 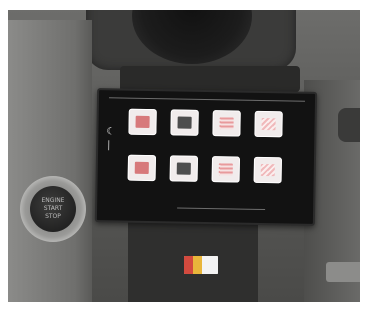 What do you see at coordinates (53, 216) in the screenshot?
I see `start-button-text-3: STOP` at bounding box center [53, 216].